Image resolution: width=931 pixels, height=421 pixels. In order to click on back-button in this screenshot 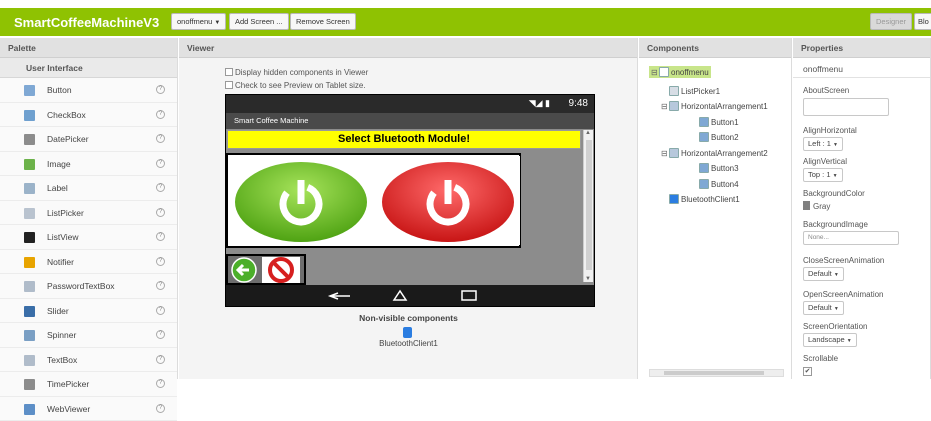, I will do `click(244, 270)`.